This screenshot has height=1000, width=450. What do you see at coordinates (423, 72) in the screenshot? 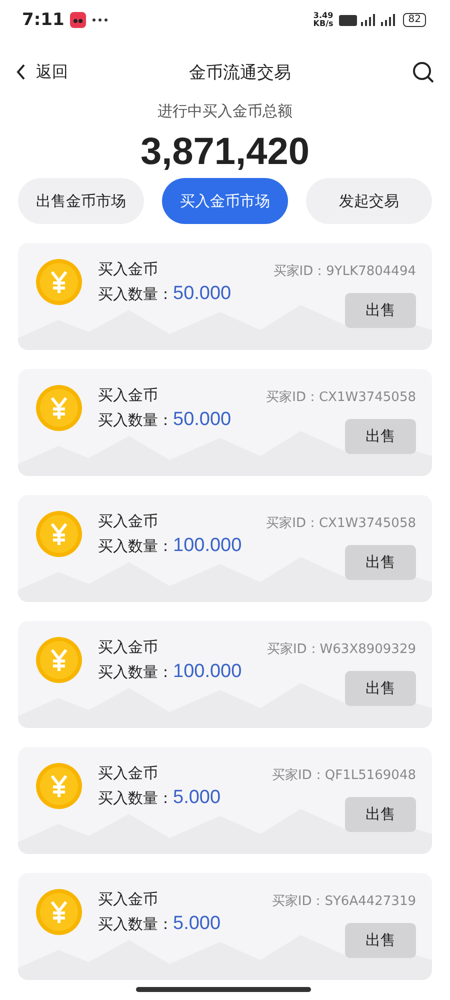
I see `search-icon` at bounding box center [423, 72].